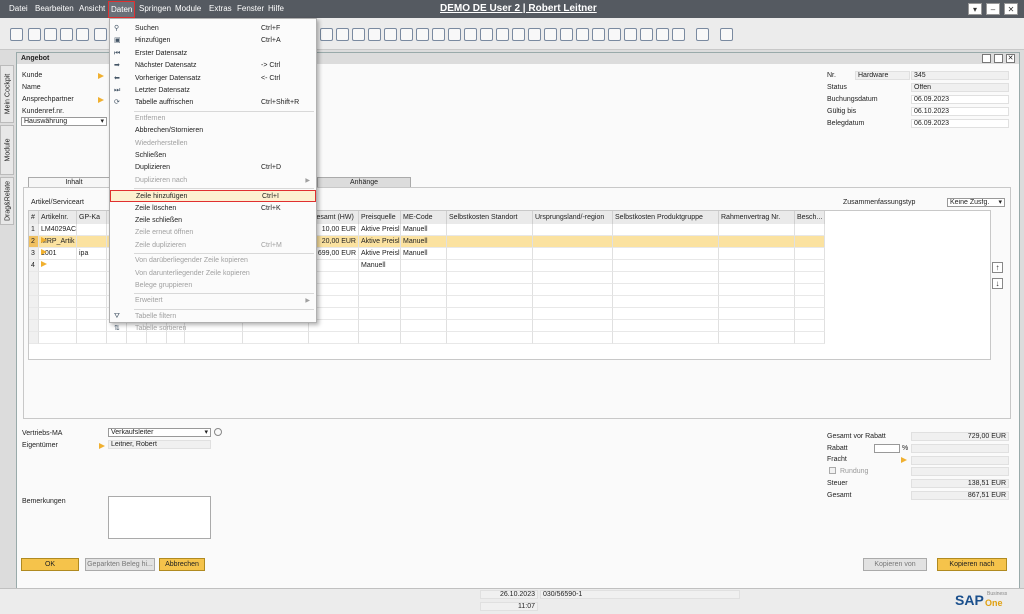 Image resolution: width=1024 pixels, height=614 pixels. Describe the element at coordinates (566, 34) in the screenshot. I see `close-icon` at that location.